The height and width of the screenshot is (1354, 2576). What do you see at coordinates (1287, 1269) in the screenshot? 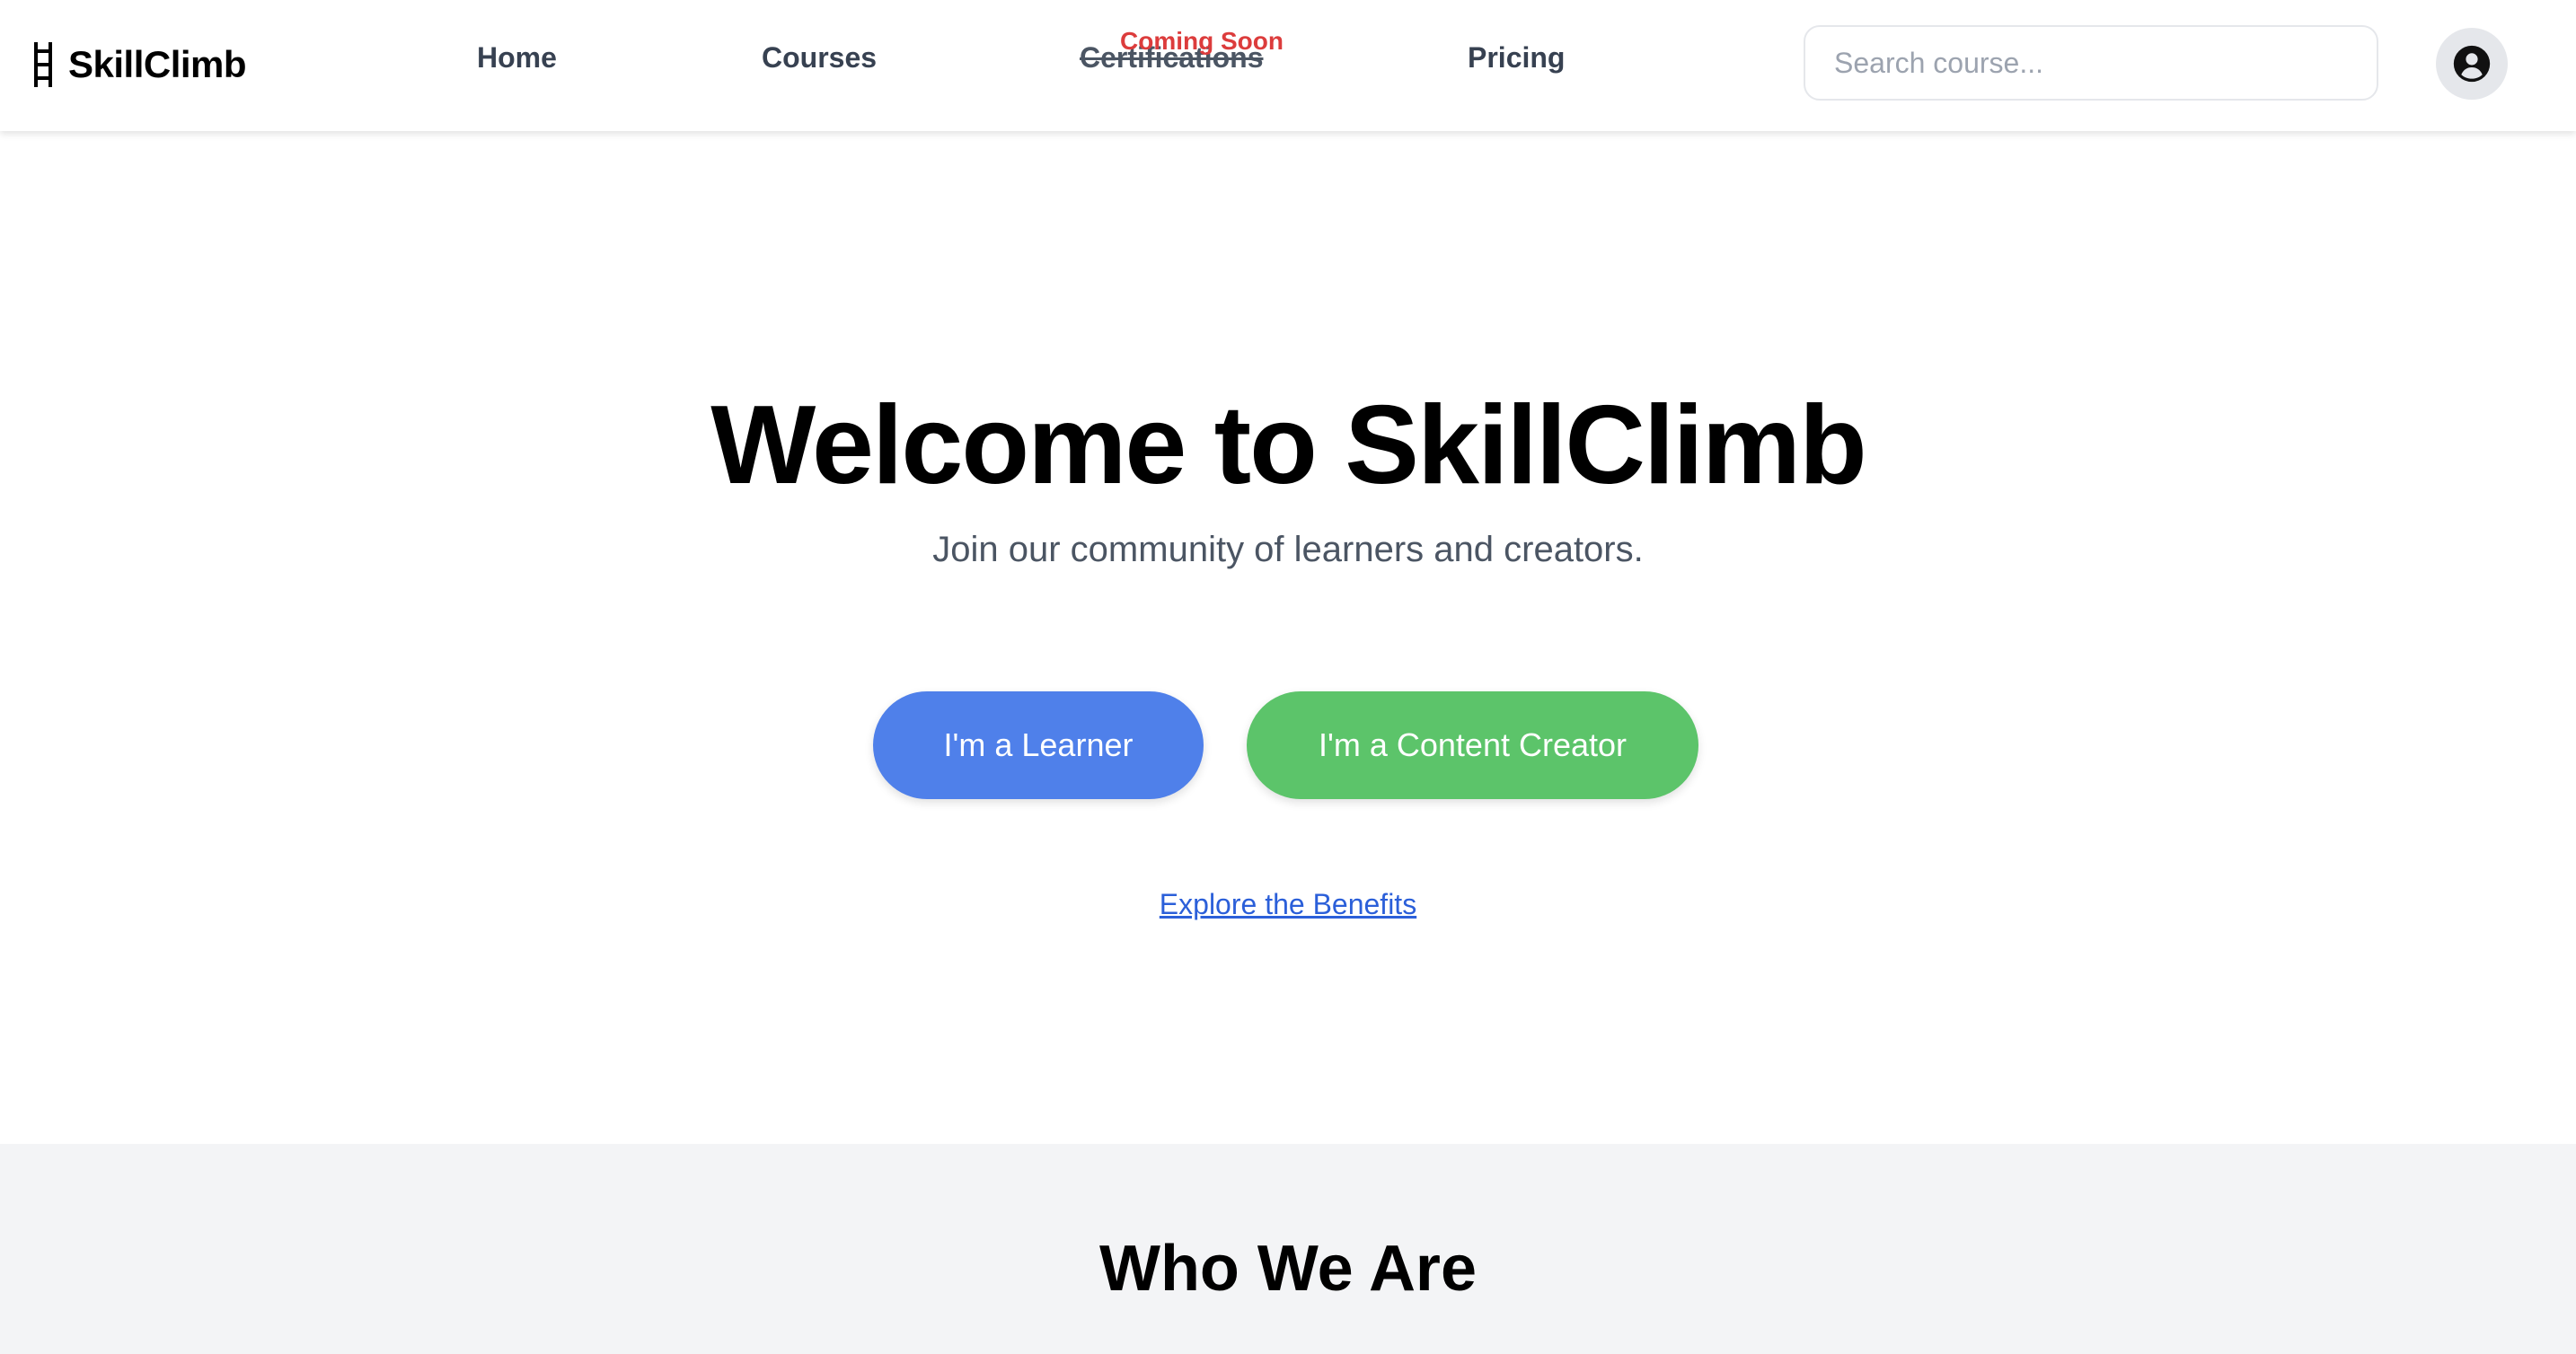
I see `who-we-are-title: Who We Are` at bounding box center [1287, 1269].